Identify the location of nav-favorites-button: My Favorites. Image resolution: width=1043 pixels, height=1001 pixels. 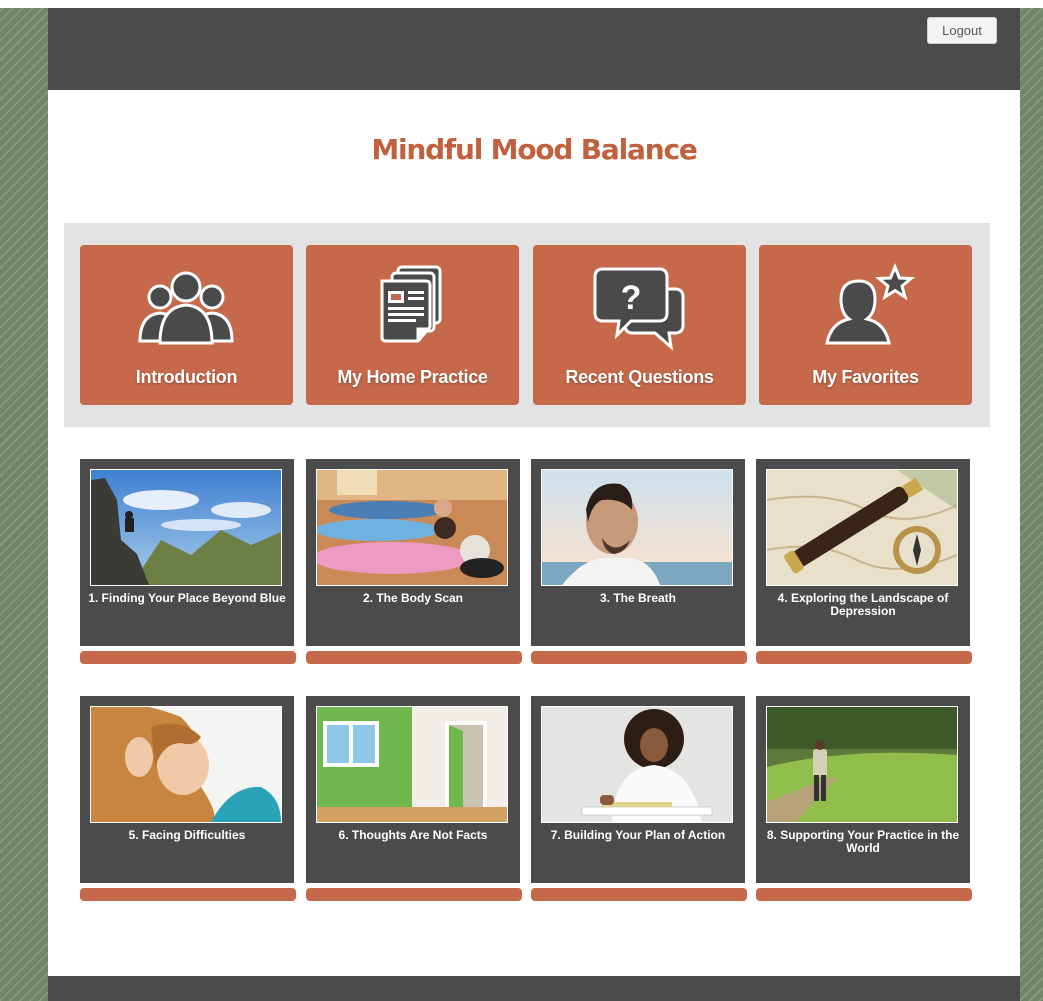
(865, 325).